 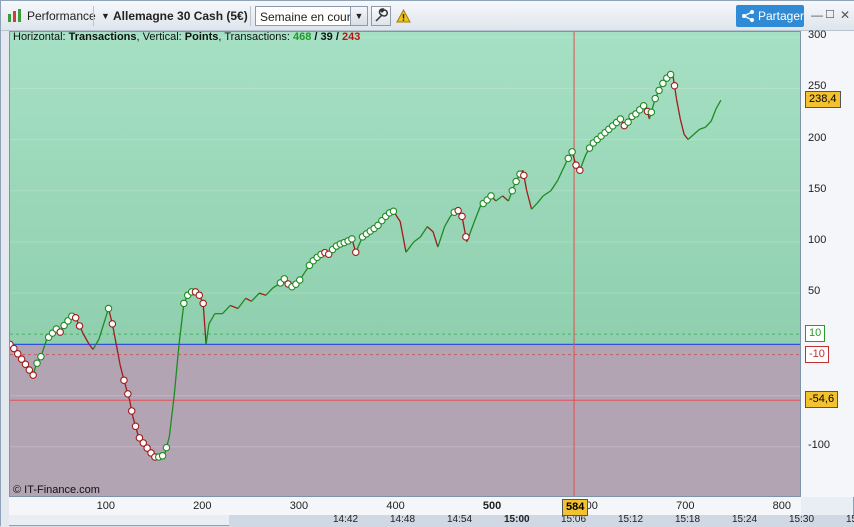 What do you see at coordinates (685, 506) in the screenshot?
I see `x-tick-label: 700` at bounding box center [685, 506].